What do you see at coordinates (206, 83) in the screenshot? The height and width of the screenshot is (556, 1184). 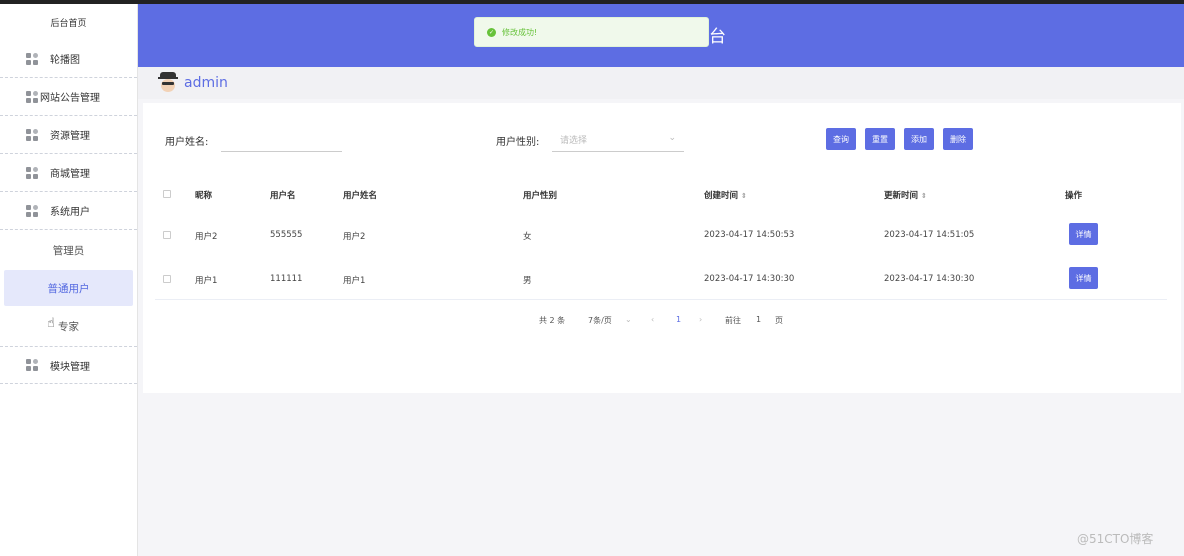 I see `username: admin` at bounding box center [206, 83].